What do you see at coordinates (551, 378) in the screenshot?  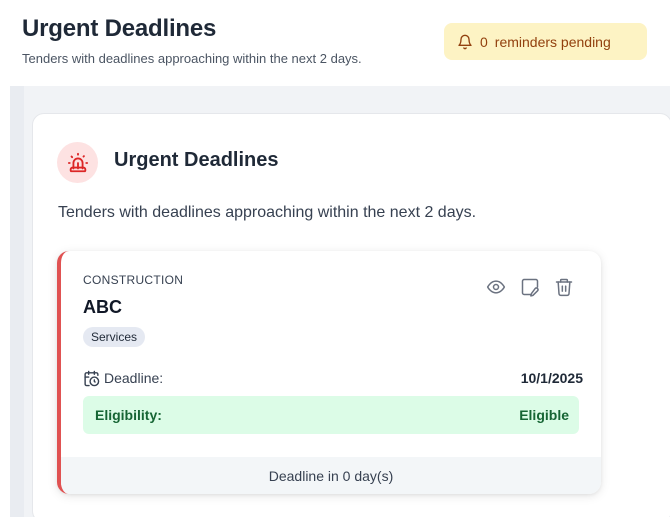 I see `deadline-date: 10/1/2025` at bounding box center [551, 378].